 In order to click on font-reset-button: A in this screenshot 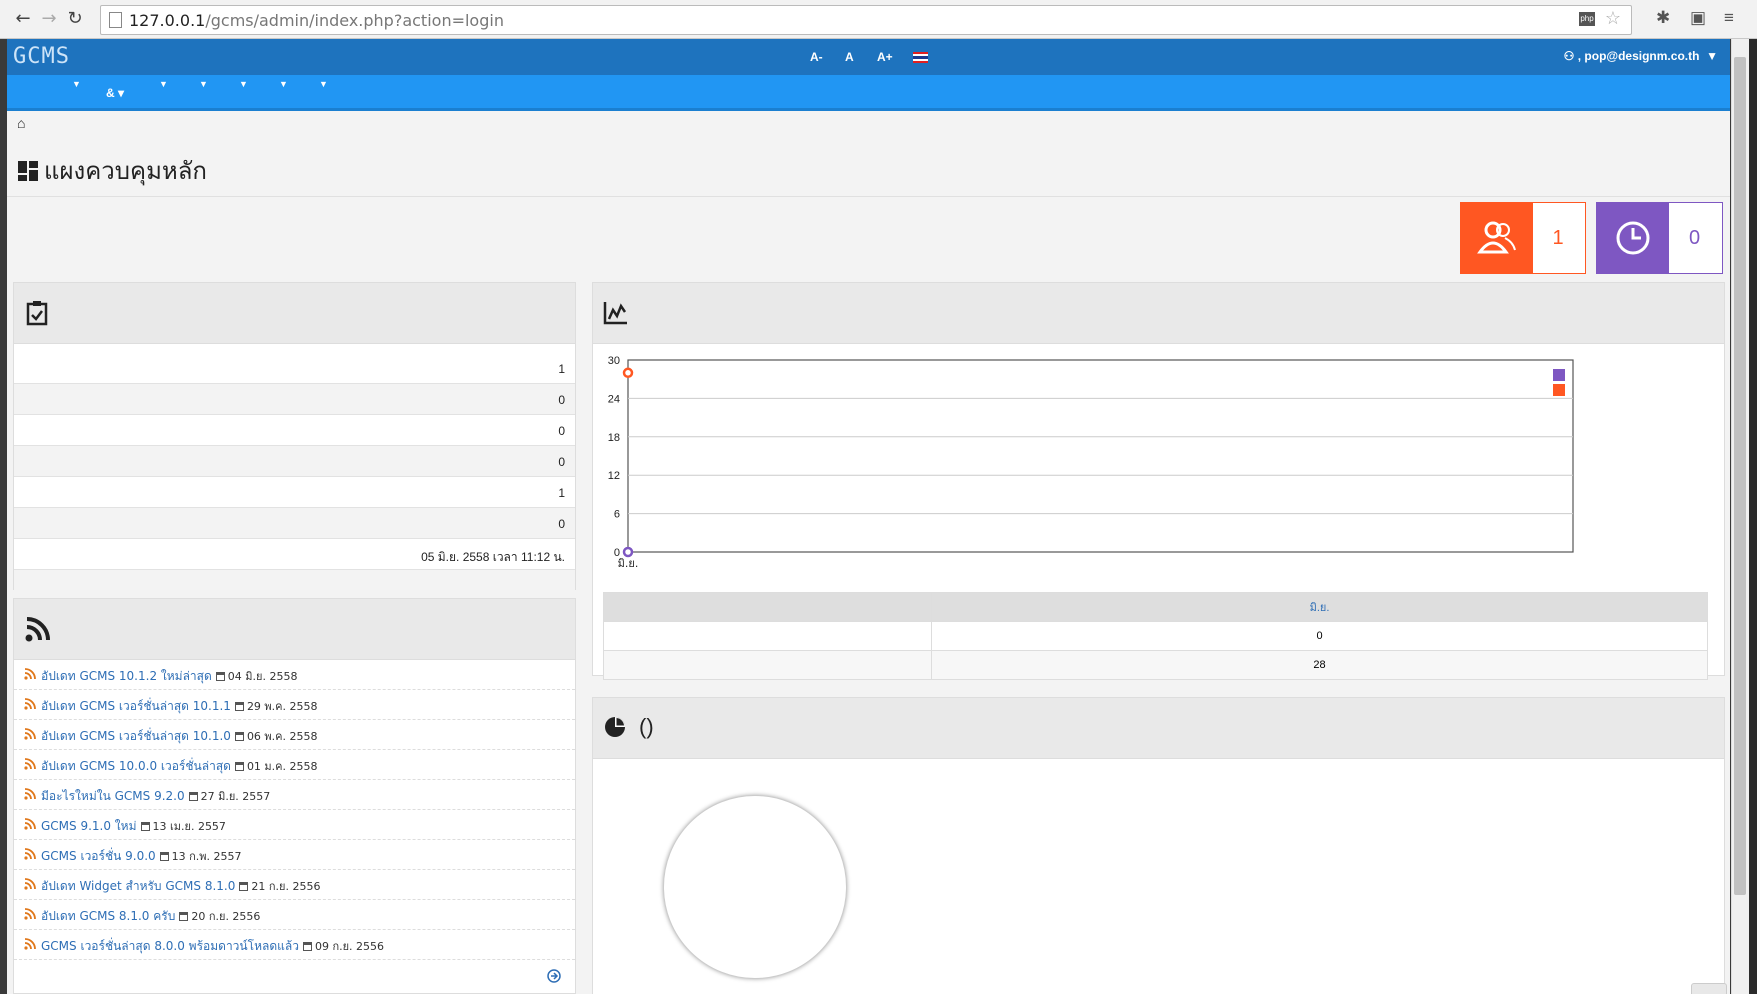, I will do `click(849, 57)`.